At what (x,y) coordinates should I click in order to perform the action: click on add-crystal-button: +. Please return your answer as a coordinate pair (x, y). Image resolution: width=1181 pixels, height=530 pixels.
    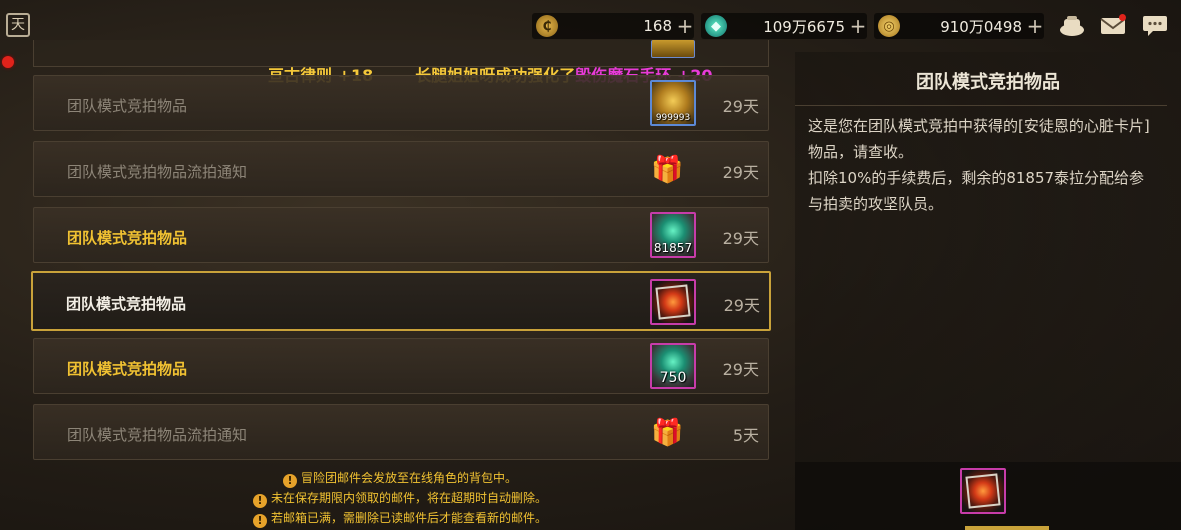
    Looking at the image, I should click on (858, 26).